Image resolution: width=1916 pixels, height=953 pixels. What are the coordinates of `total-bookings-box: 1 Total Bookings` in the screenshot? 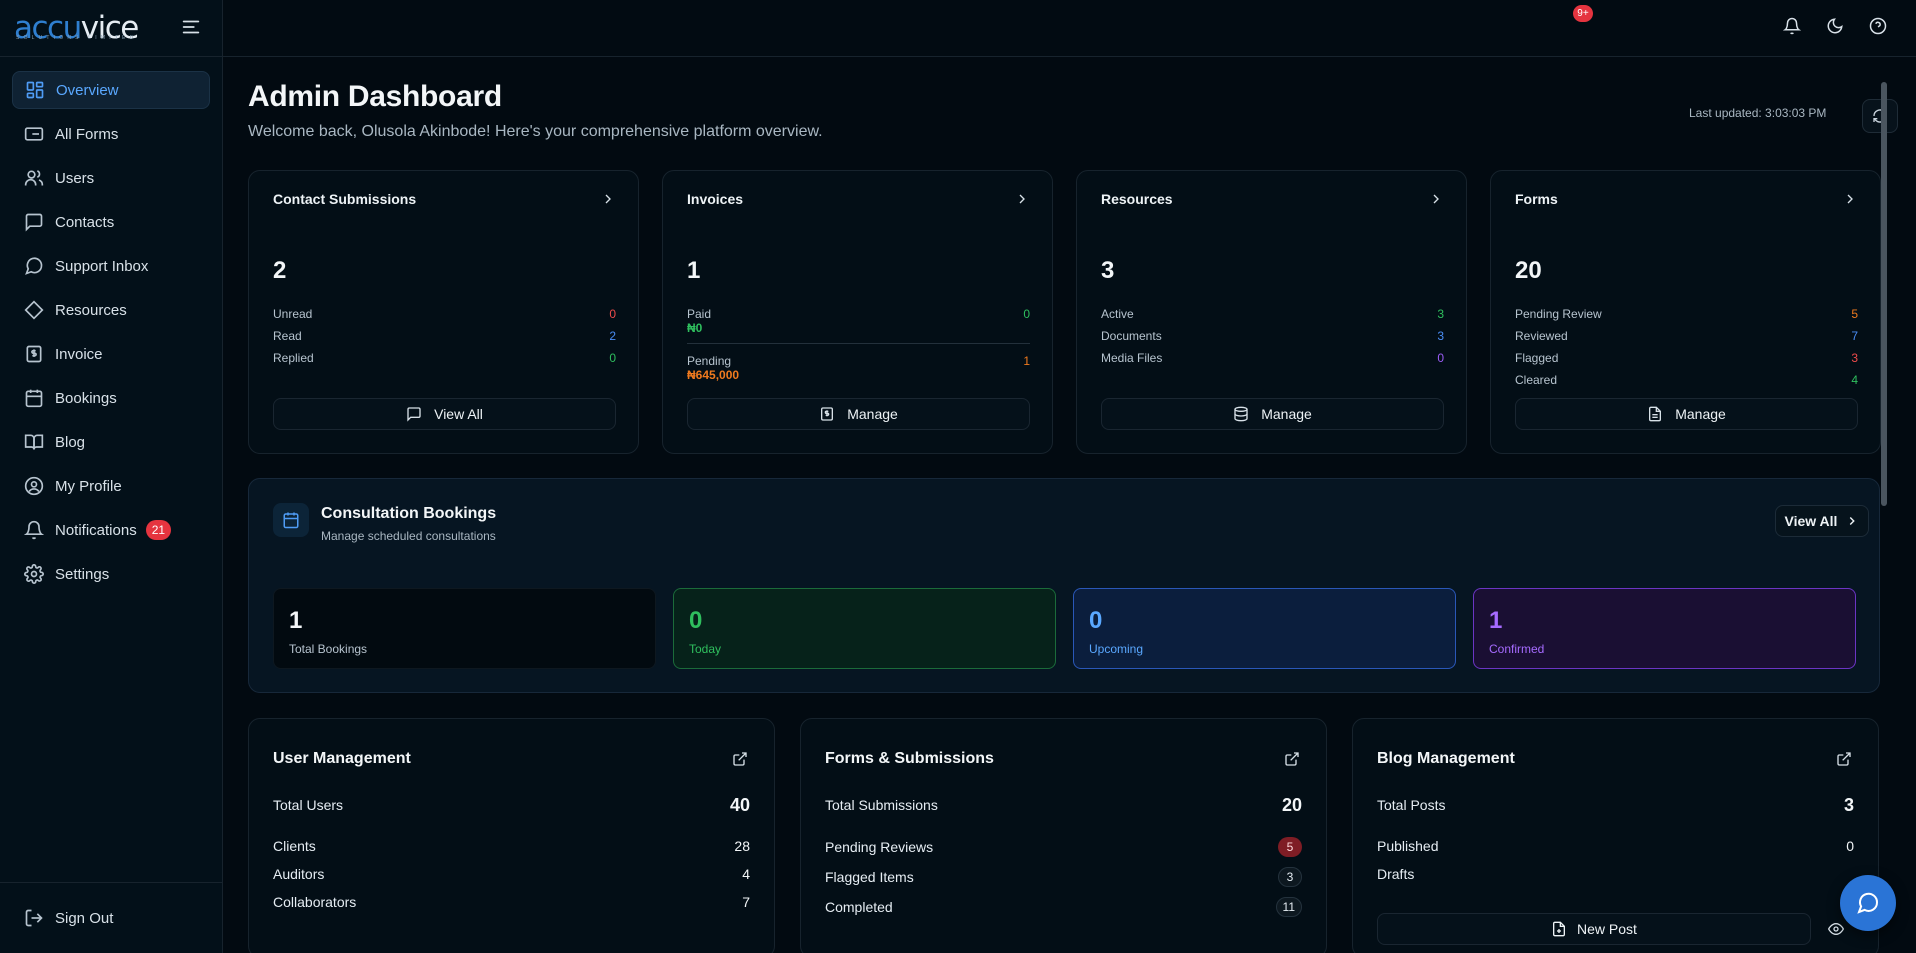 It's located at (464, 628).